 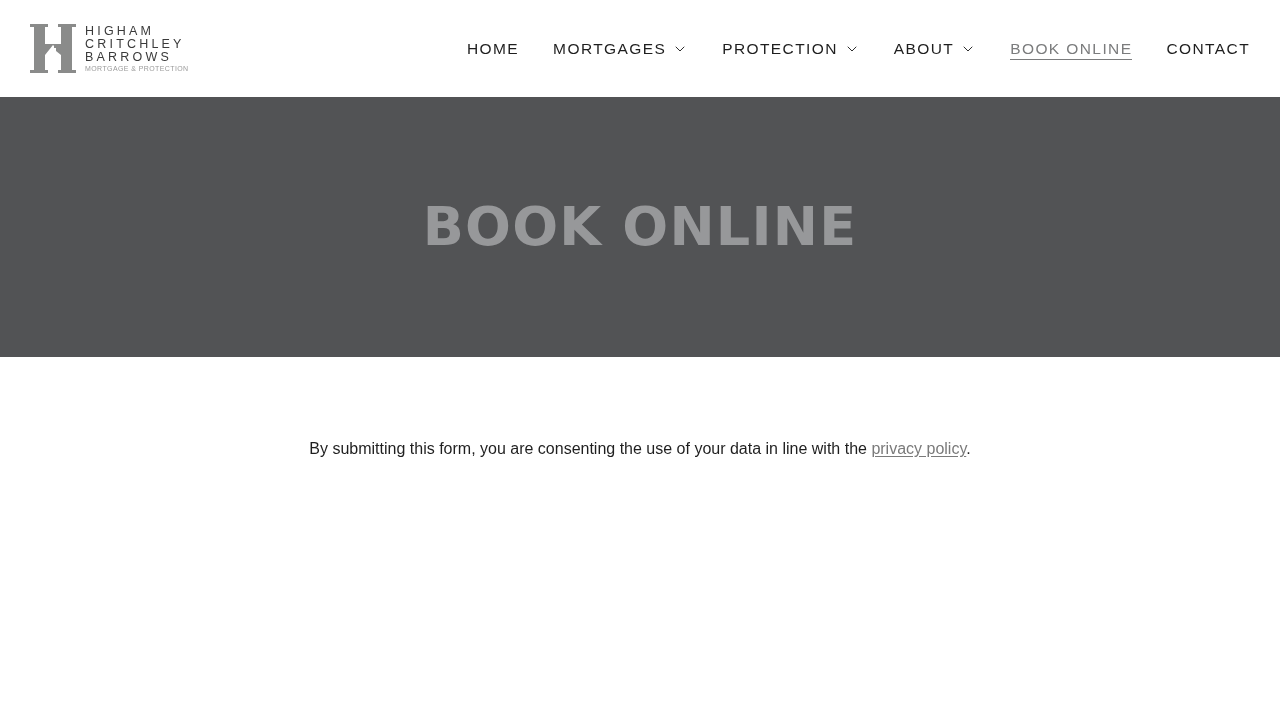 I want to click on consent-text: By submitting this form, you are consenting the use of your data in line with the privacy policy., so click(x=640, y=449).